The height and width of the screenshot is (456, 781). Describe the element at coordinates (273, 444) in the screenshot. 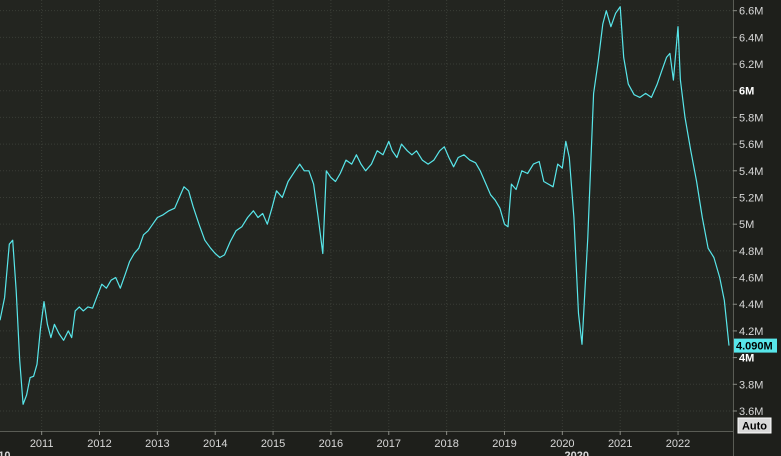

I see `x-tick-label: 2015` at that location.